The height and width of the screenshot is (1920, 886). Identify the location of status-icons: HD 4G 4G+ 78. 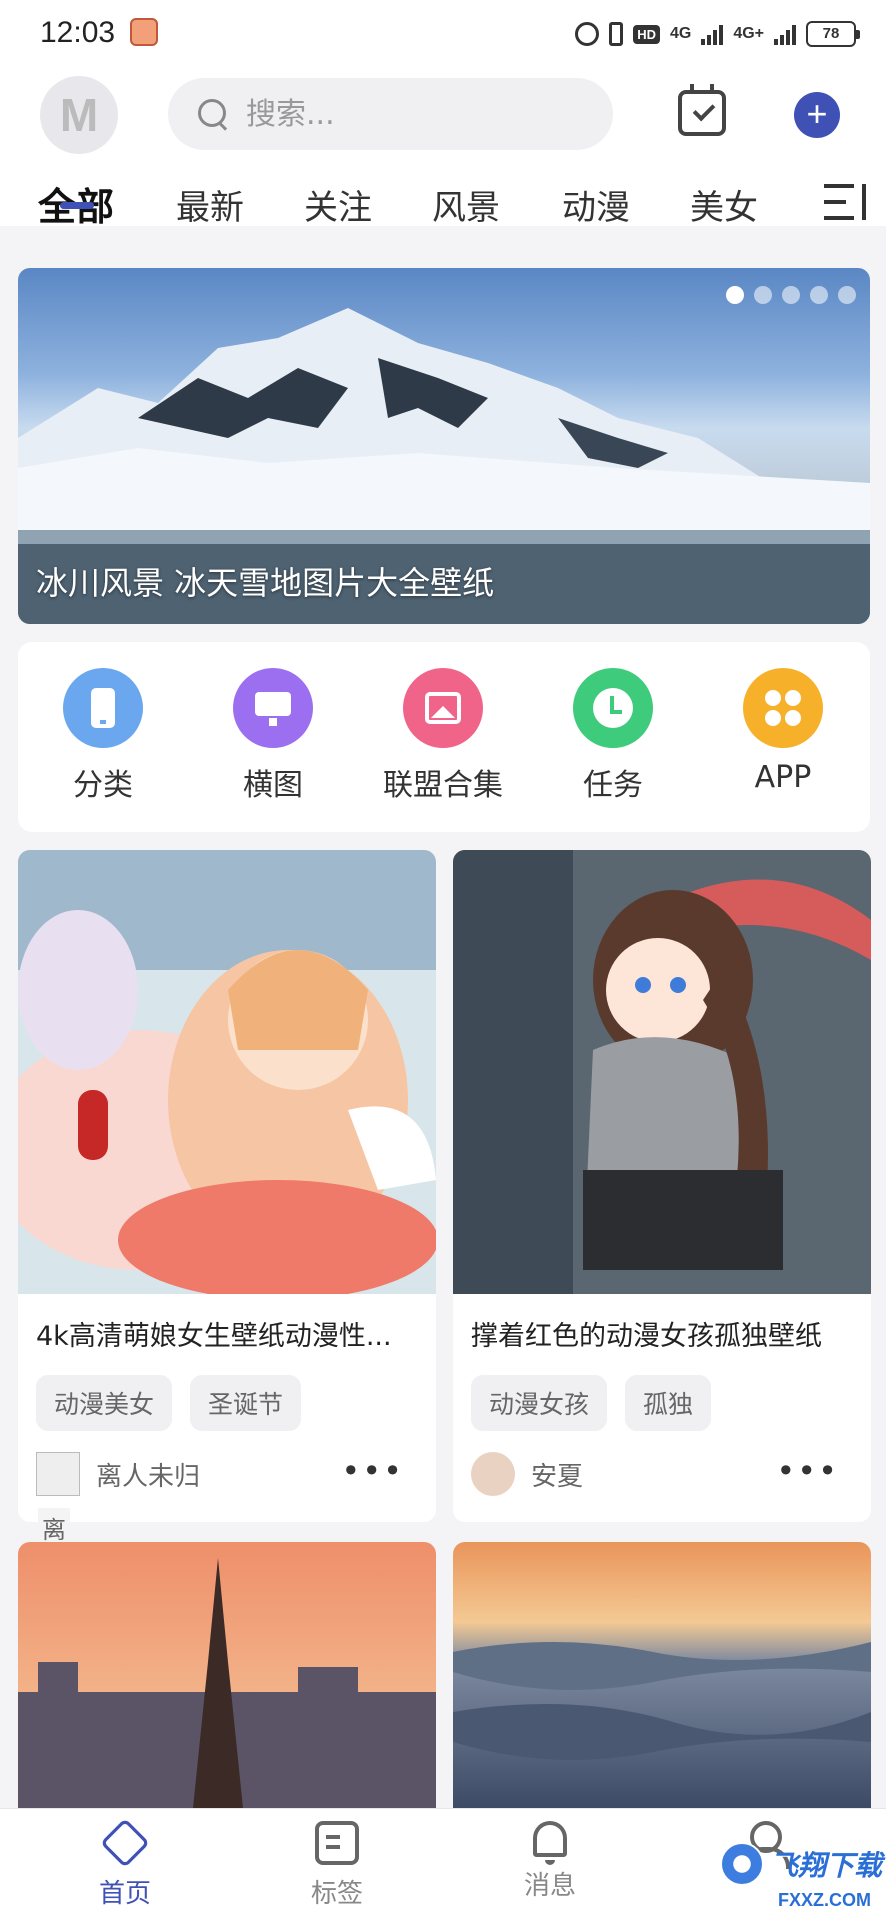
(717, 34).